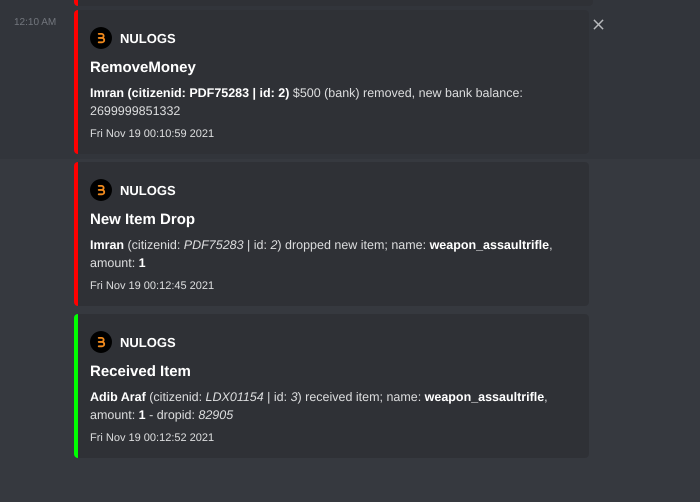 The width and height of the screenshot is (700, 502). I want to click on embed-description: Imran (citizenid: PDF75283 | id: 2) dropped new item; name: weapon_assaultrifle, amount: 1, so click(322, 254).